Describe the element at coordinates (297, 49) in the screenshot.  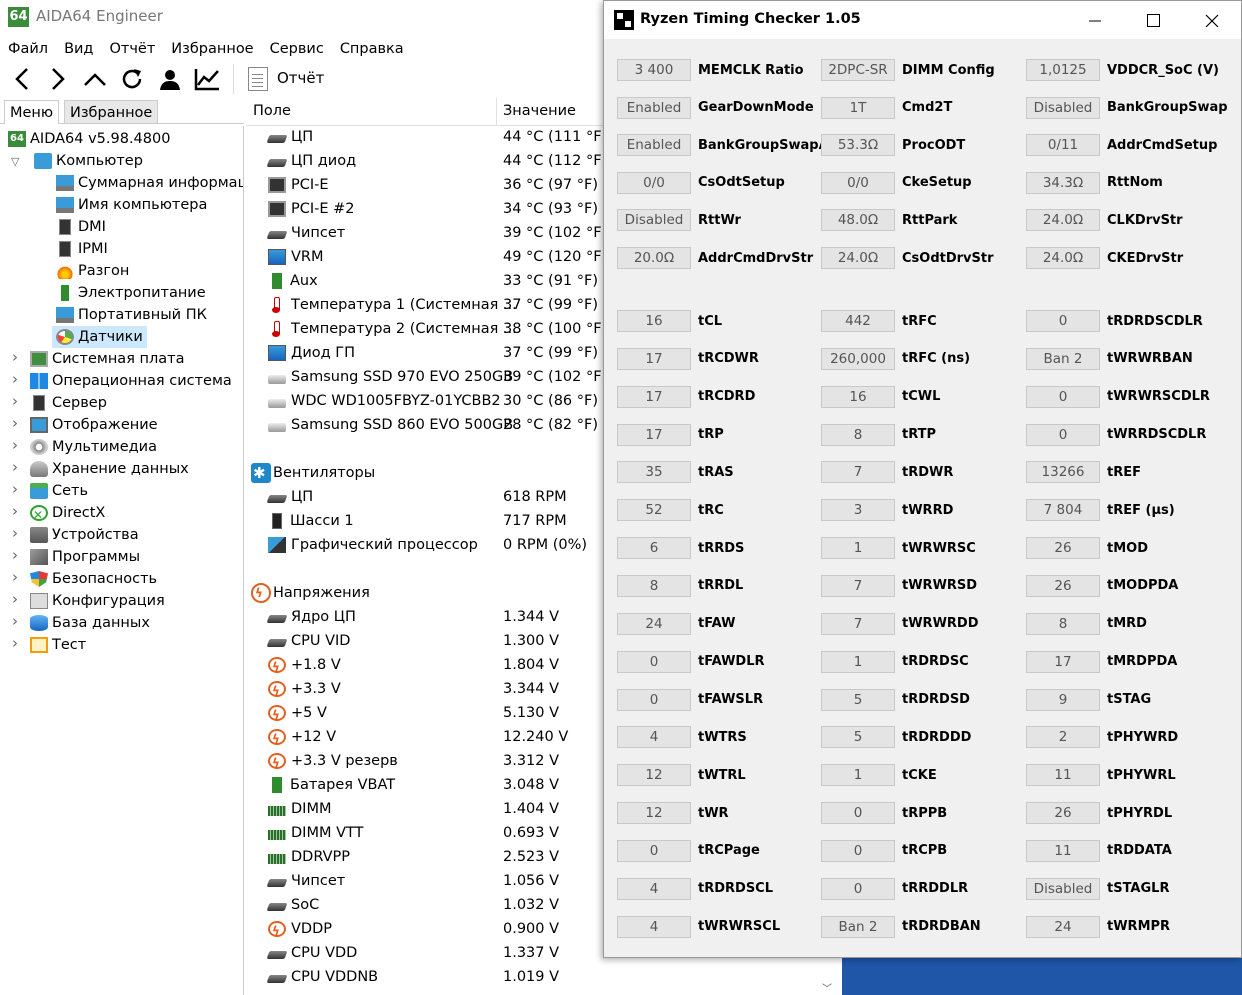
I see `menu-service: Сервис` at that location.